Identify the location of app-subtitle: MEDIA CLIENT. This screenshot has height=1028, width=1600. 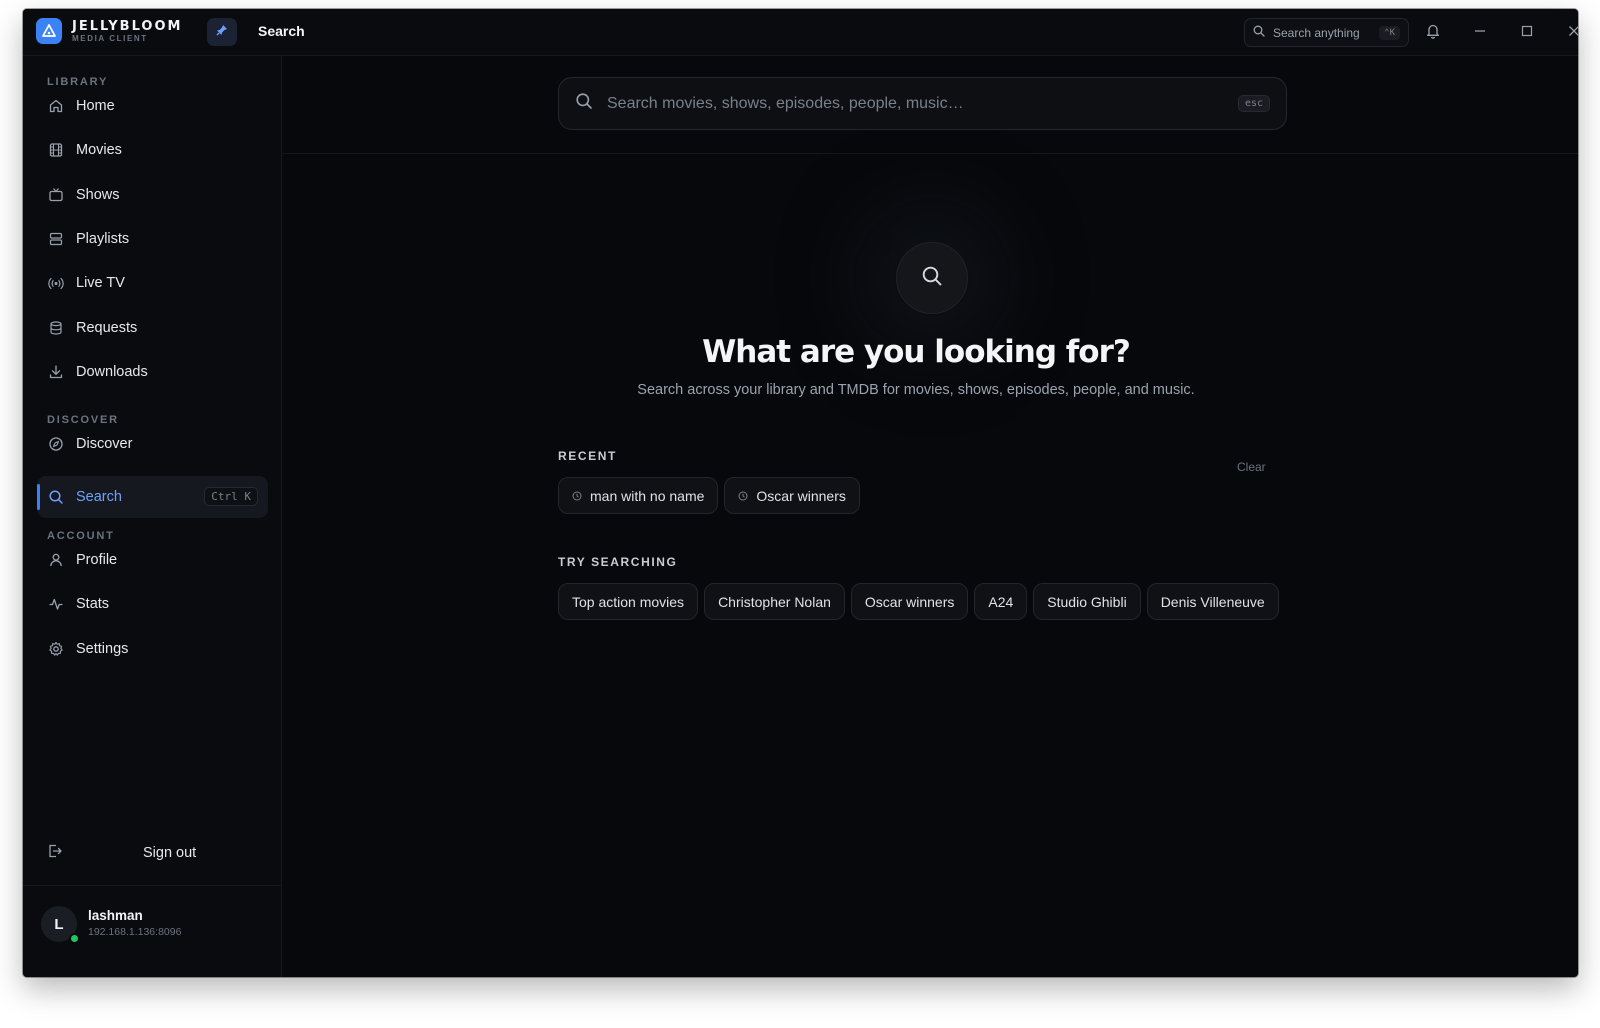
(110, 38).